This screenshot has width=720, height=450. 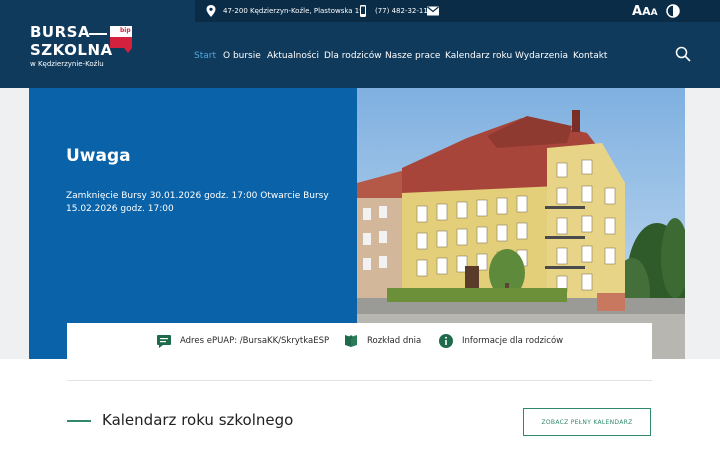 What do you see at coordinates (71, 50) in the screenshot?
I see `logo-line2: SZKOLNA` at bounding box center [71, 50].